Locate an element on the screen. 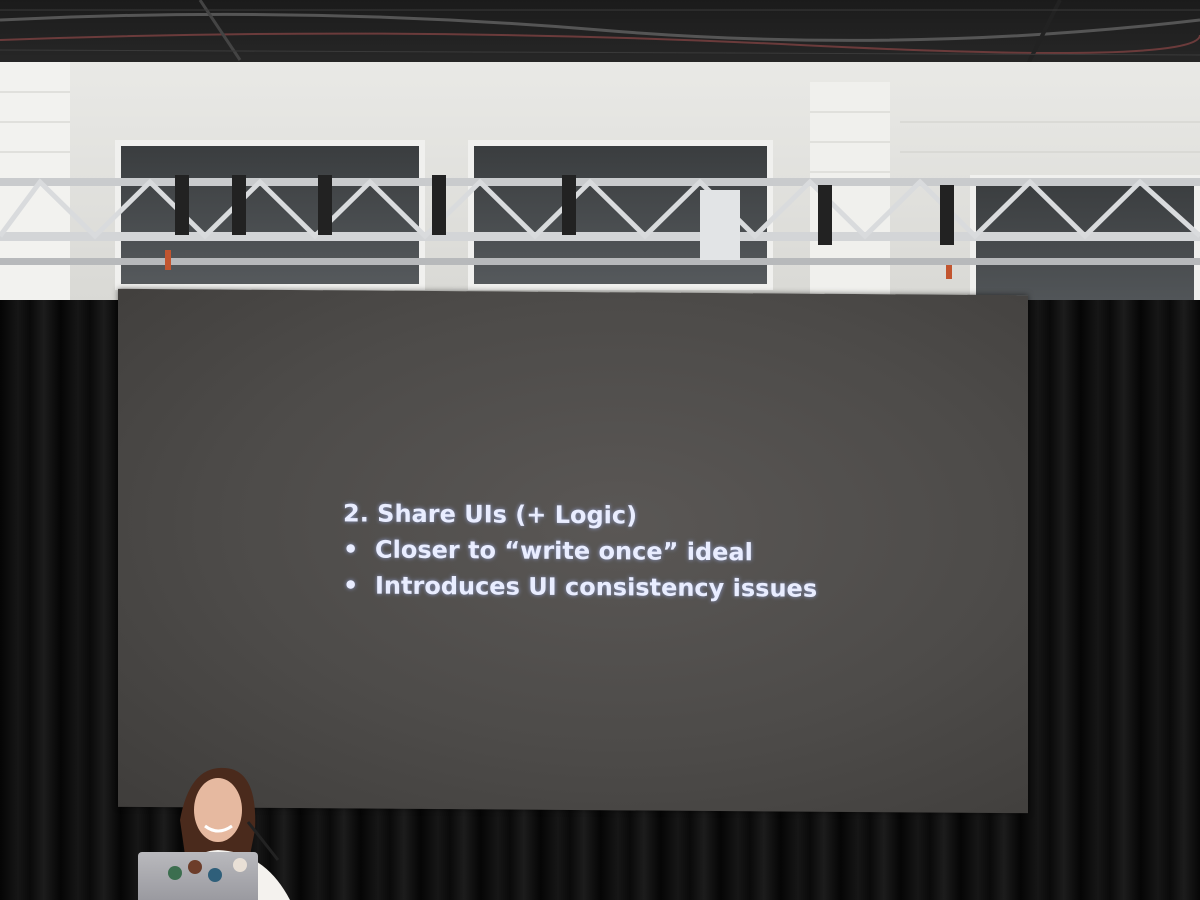  slide-bullet: • Closer to “write once” ideal is located at coordinates (580, 550).